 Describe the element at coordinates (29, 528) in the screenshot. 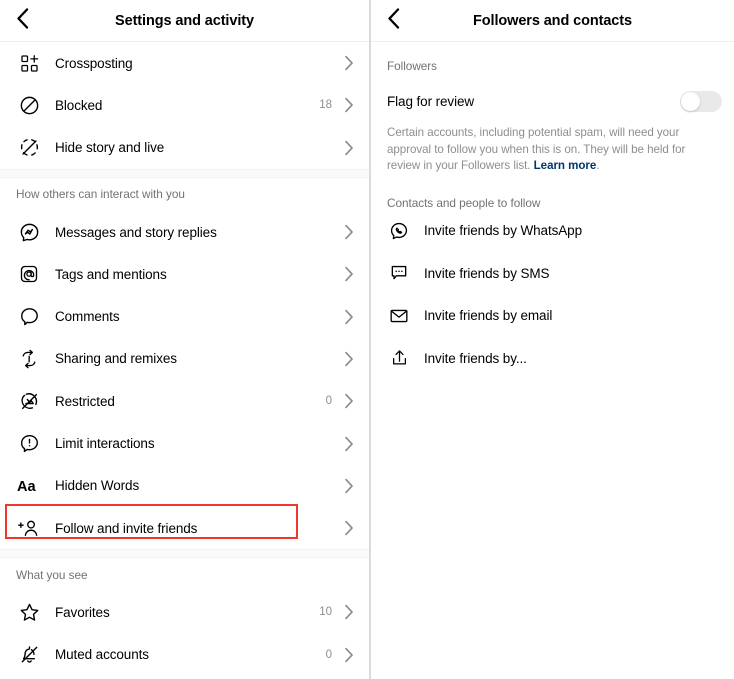

I see `add-person-icon` at that location.